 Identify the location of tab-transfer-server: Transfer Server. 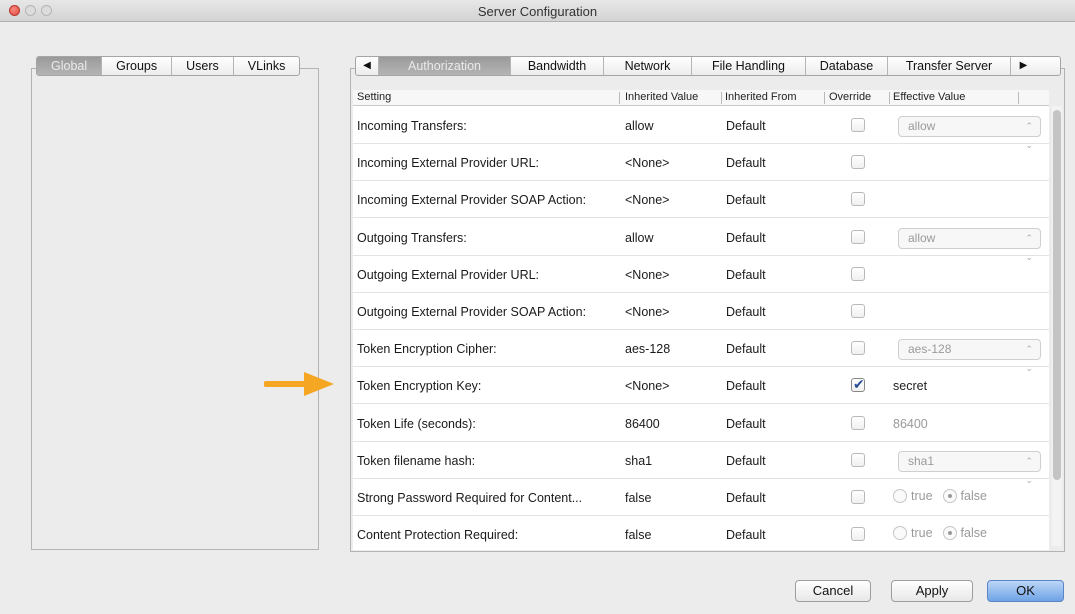
(949, 66).